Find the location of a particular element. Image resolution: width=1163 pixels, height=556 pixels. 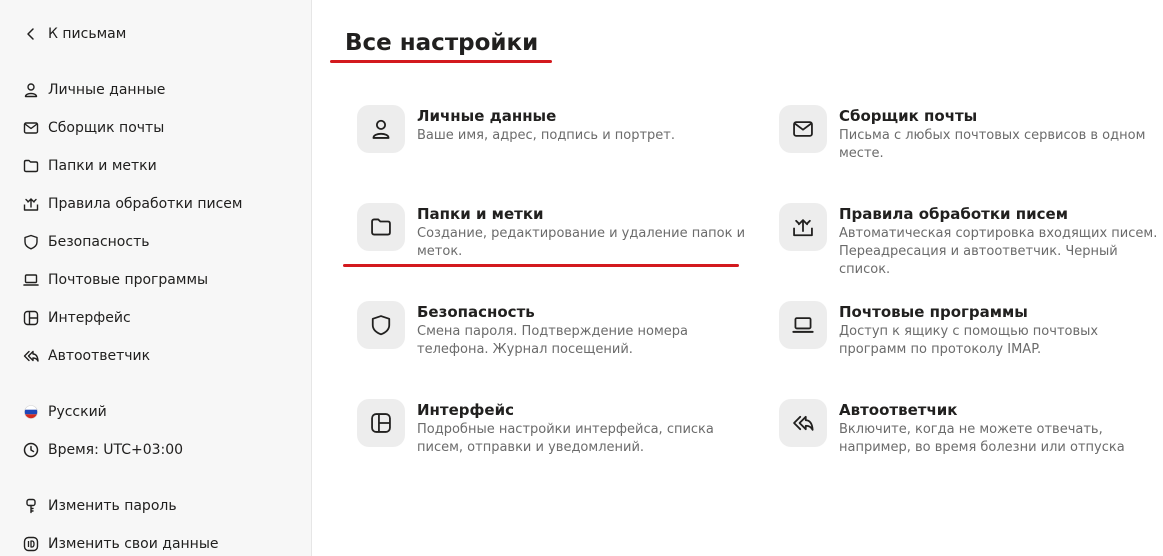

sidebar-item-label: Правила обработки писем is located at coordinates (145, 204).